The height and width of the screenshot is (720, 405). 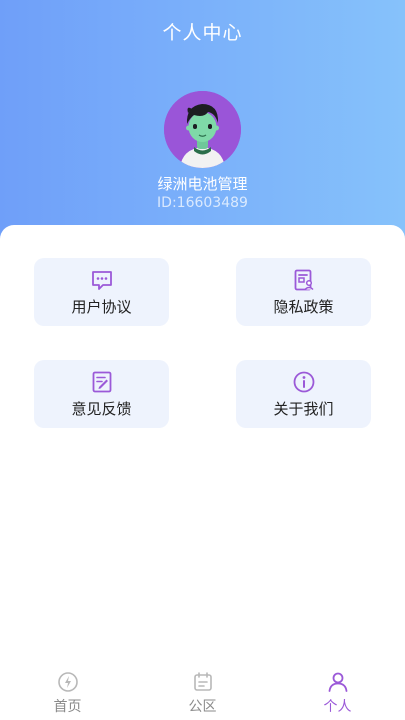 What do you see at coordinates (303, 306) in the screenshot?
I see `privacy-policy-label: 隐私政策` at bounding box center [303, 306].